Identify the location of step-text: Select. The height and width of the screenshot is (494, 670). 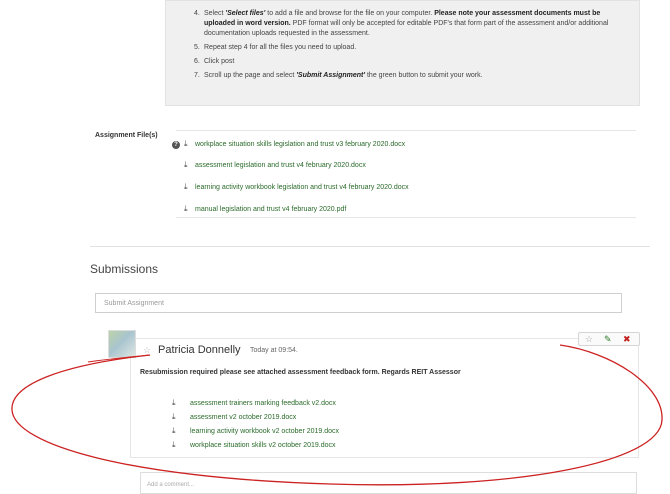
(215, 13).